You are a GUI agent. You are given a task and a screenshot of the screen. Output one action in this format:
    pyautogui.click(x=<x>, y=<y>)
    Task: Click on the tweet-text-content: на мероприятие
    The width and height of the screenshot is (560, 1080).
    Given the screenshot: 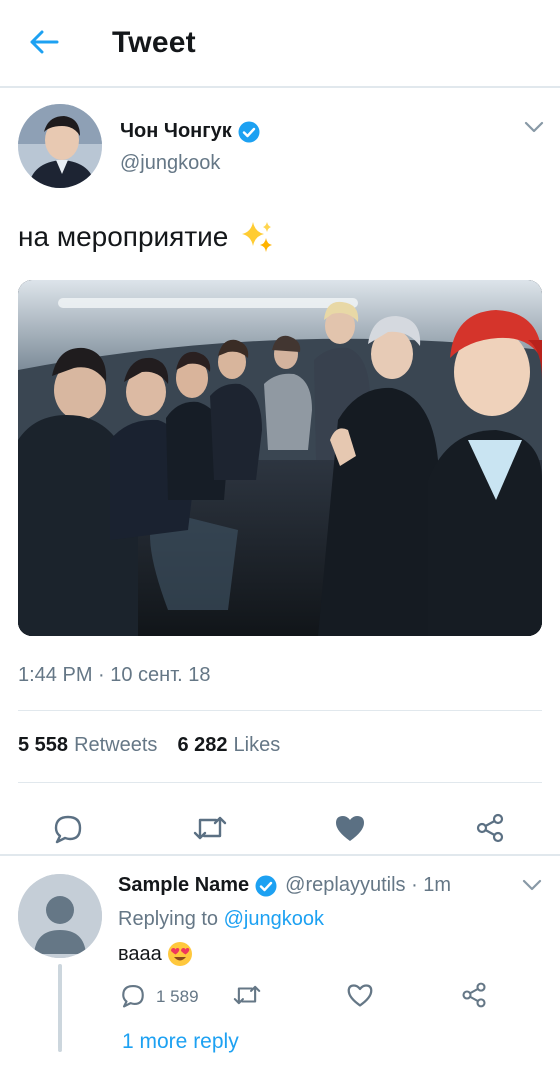 What is the action you would take?
    pyautogui.click(x=123, y=236)
    